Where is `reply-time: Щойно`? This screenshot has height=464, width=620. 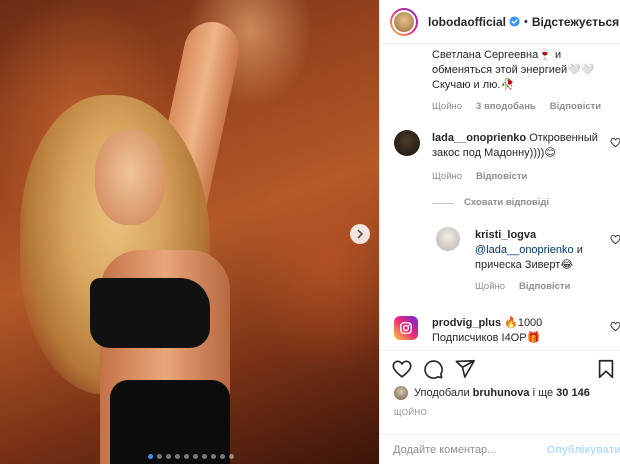 reply-time: Щойно is located at coordinates (490, 286).